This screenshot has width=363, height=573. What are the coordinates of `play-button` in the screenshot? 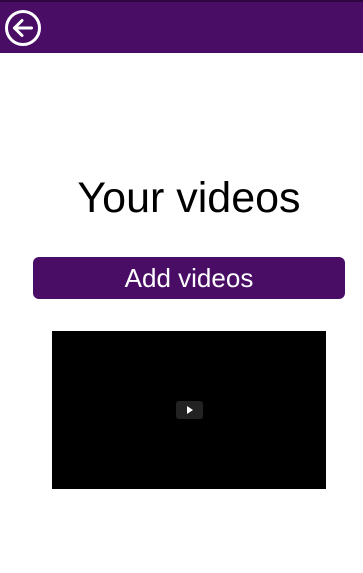 It's located at (189, 410).